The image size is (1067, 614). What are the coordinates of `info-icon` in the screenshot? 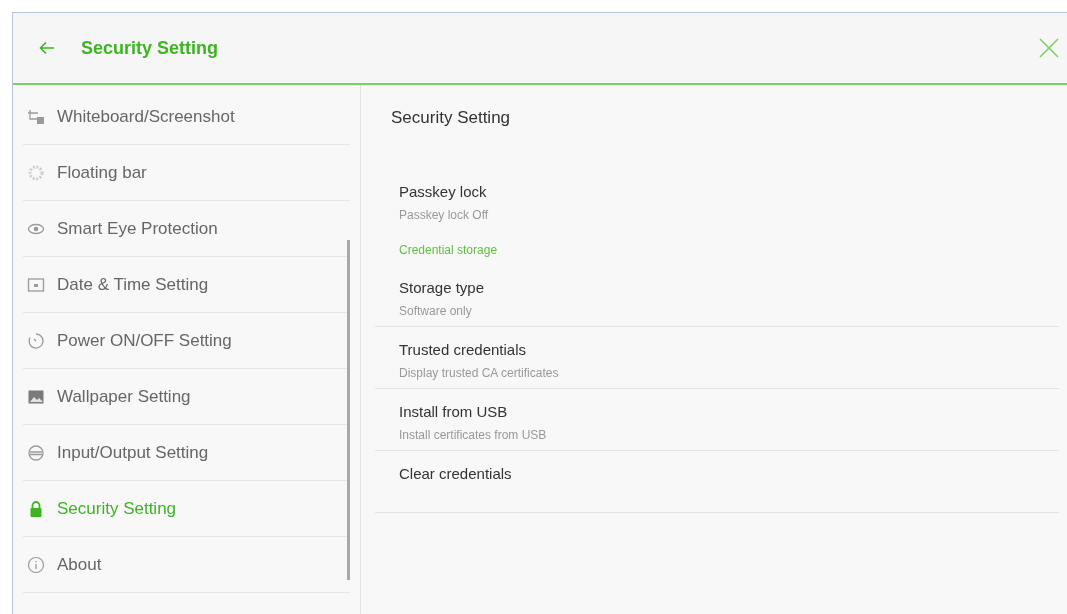 It's located at (36, 564).